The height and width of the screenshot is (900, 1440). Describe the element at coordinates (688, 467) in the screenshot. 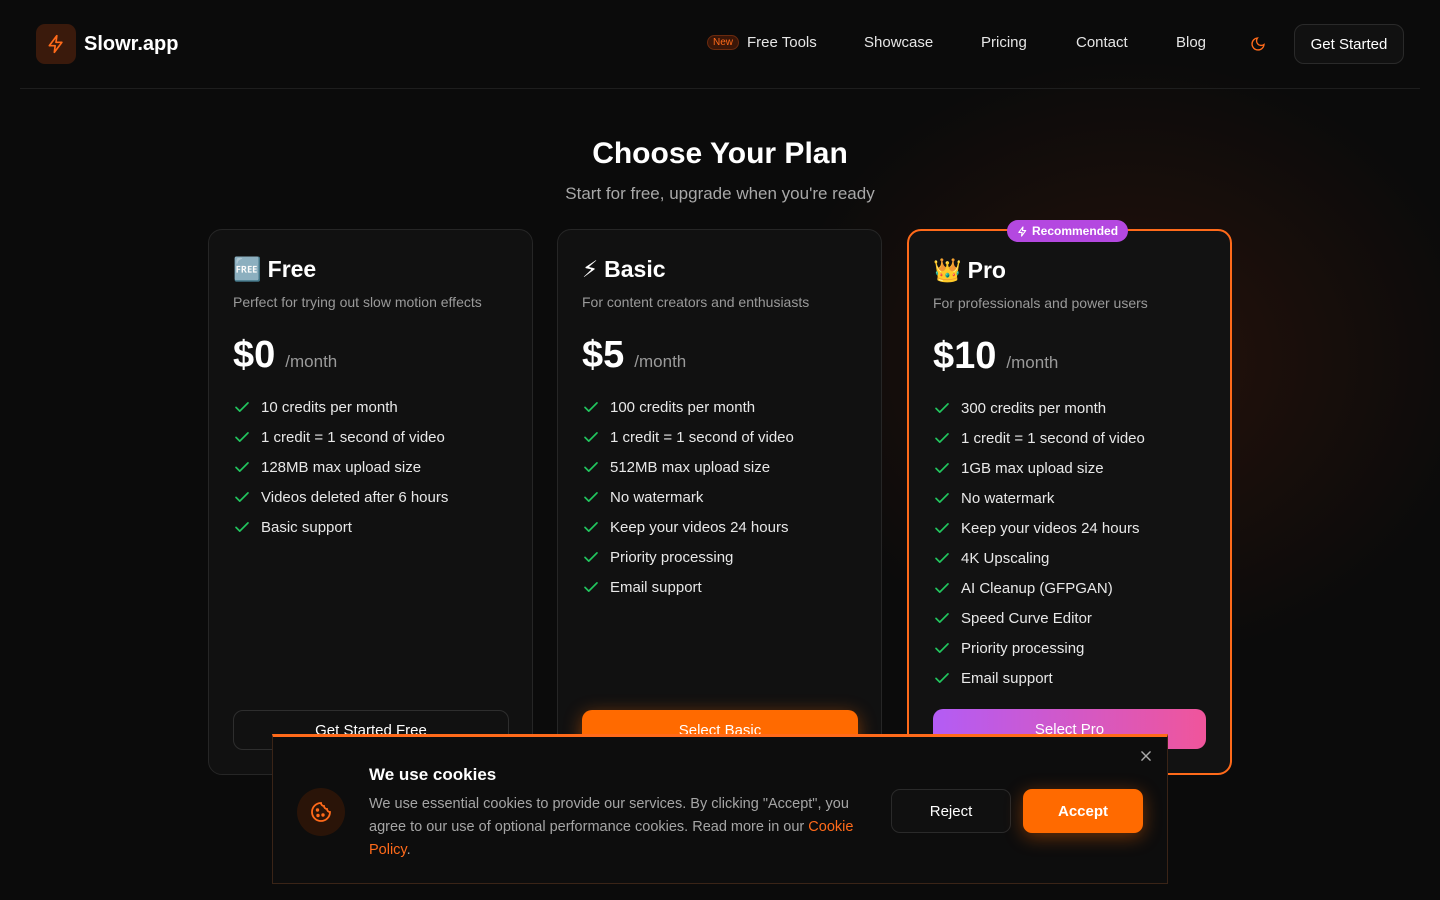

I see `feature-item: 512MB max upload size` at that location.